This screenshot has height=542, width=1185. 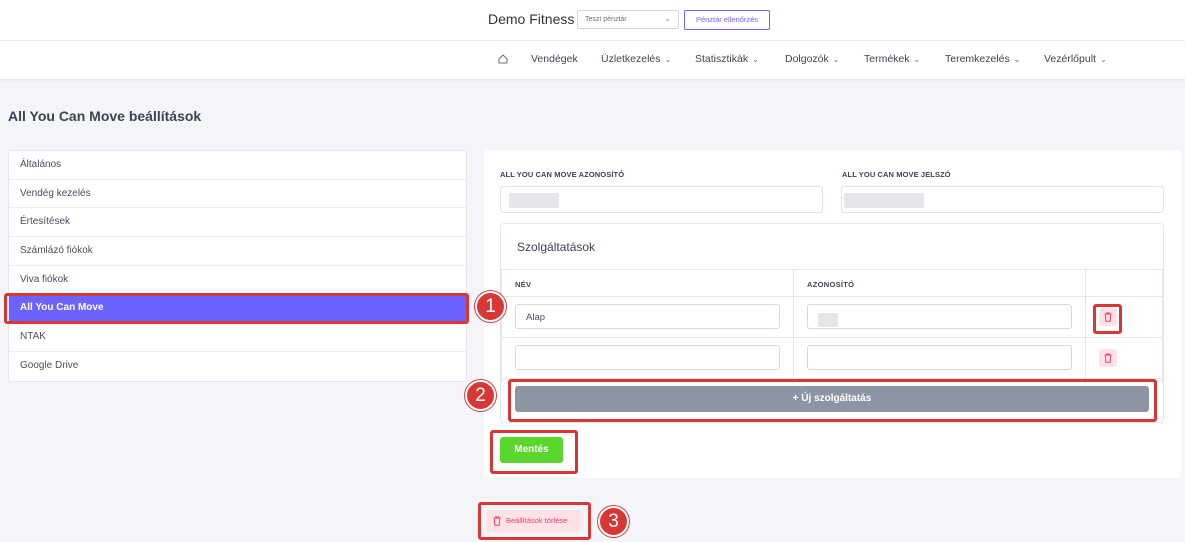 I want to click on annotation-badge-2: 2, so click(x=480, y=395).